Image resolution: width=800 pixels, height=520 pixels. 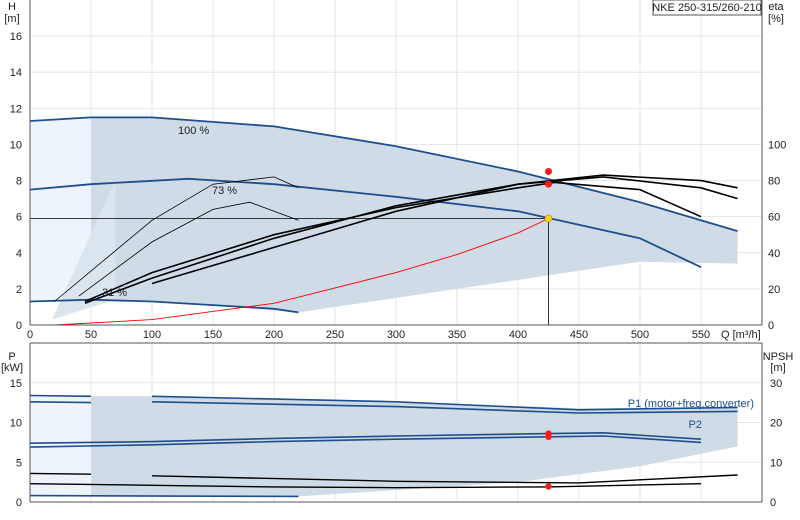 I want to click on x-axis-label: Q [m³/h], so click(x=741, y=335).